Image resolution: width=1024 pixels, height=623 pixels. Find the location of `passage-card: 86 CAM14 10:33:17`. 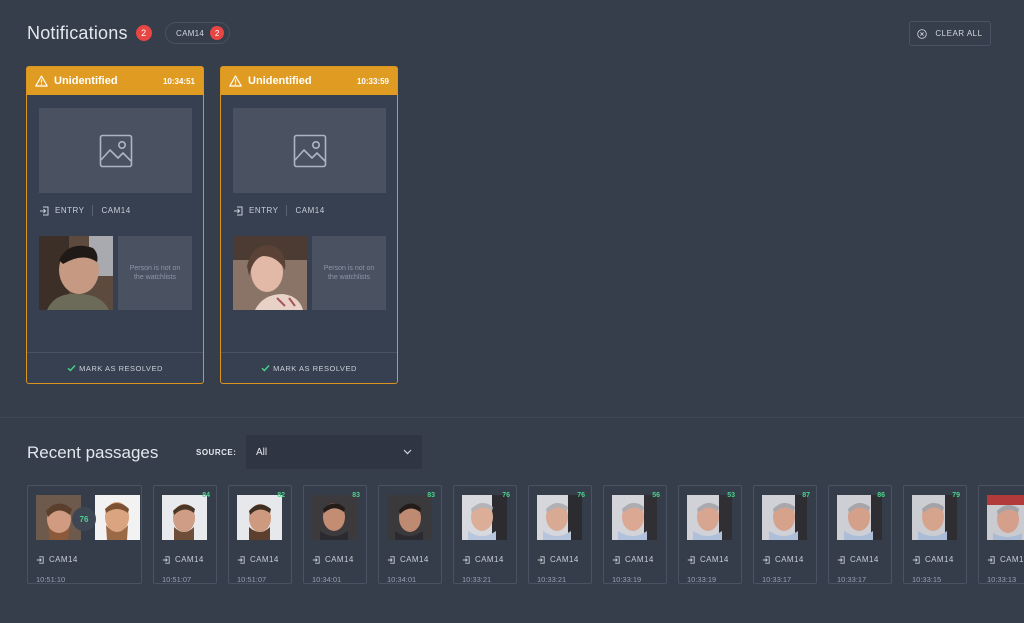

passage-card: 86 CAM14 10:33:17 is located at coordinates (860, 534).